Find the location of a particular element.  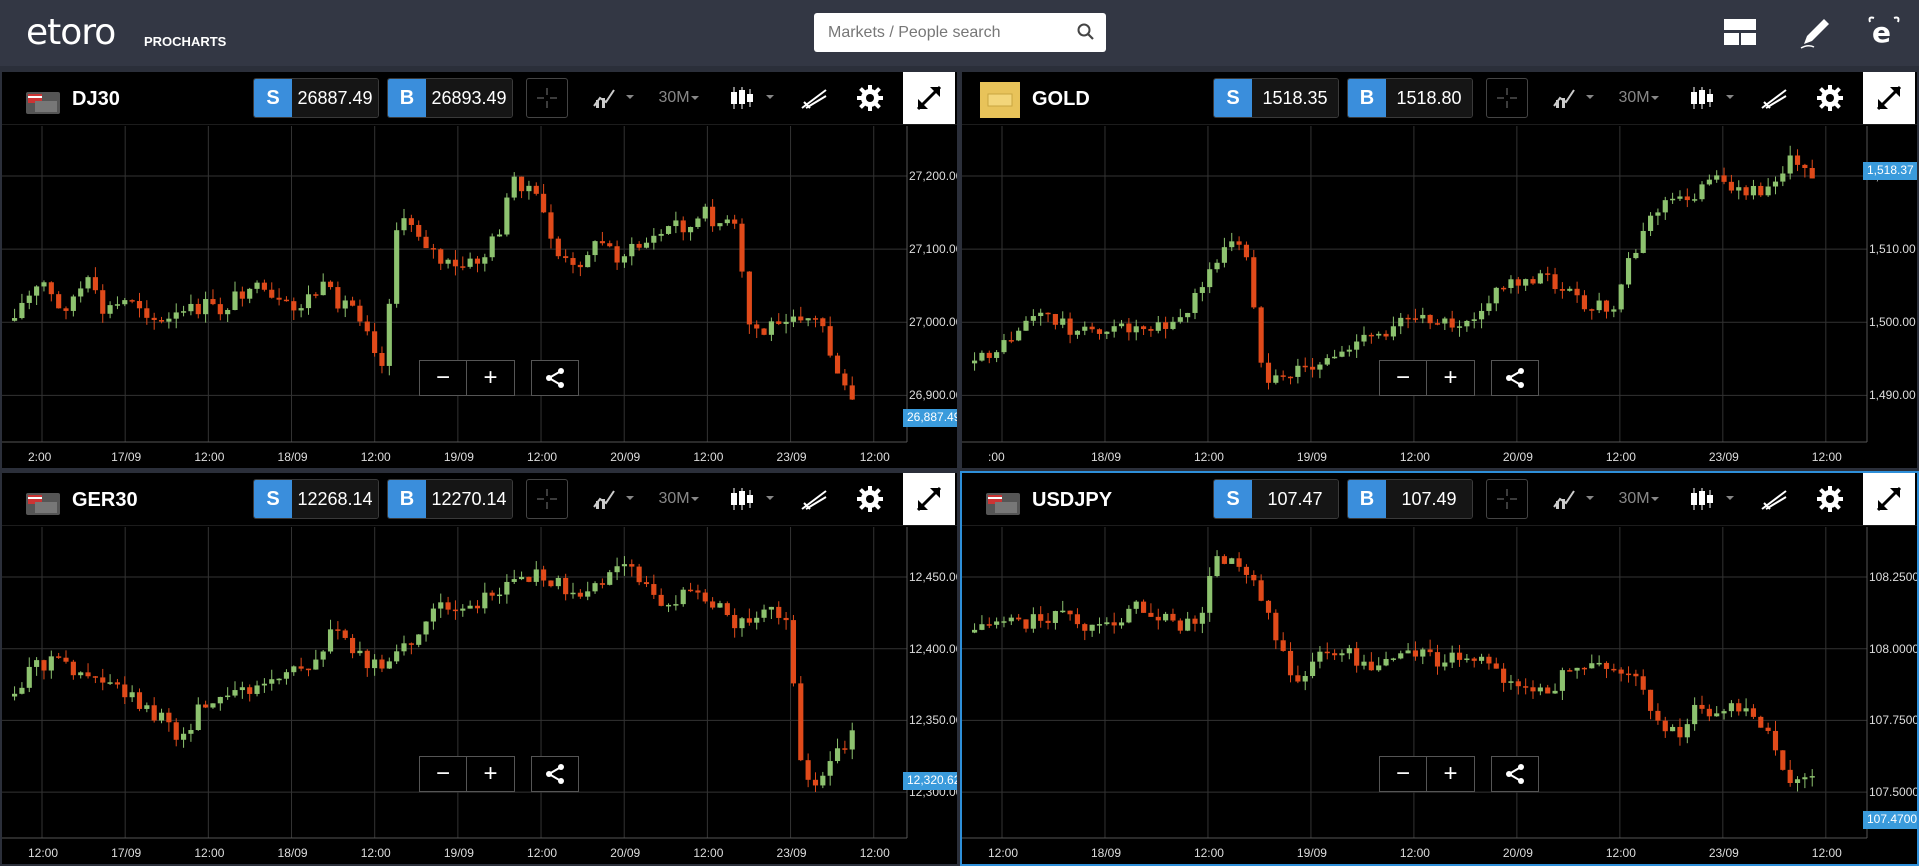

sell-price: 107.47 is located at coordinates (1295, 499).